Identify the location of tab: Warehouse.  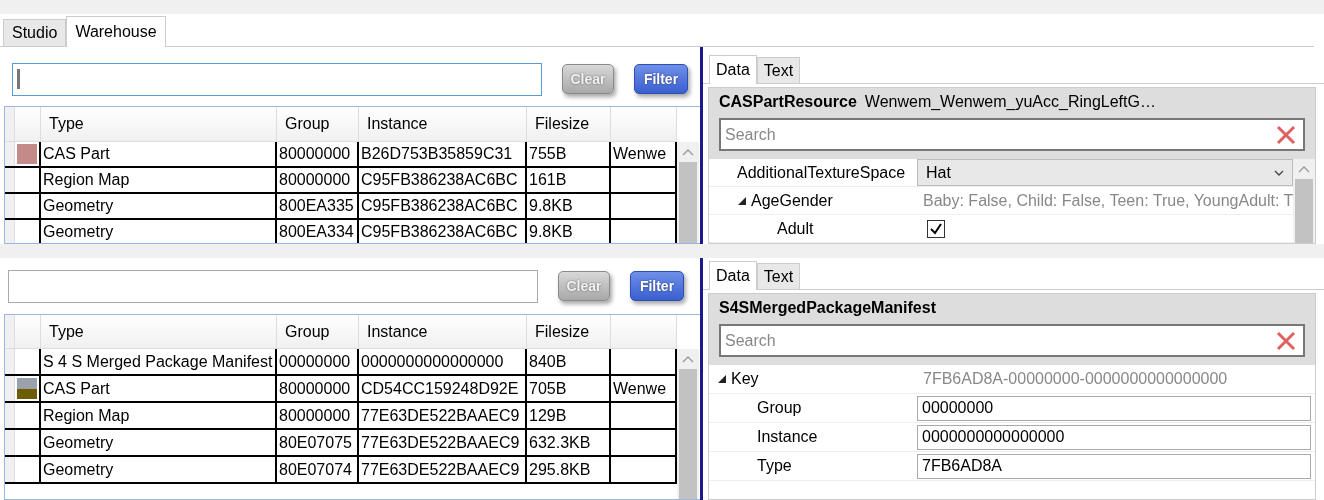
(116, 31).